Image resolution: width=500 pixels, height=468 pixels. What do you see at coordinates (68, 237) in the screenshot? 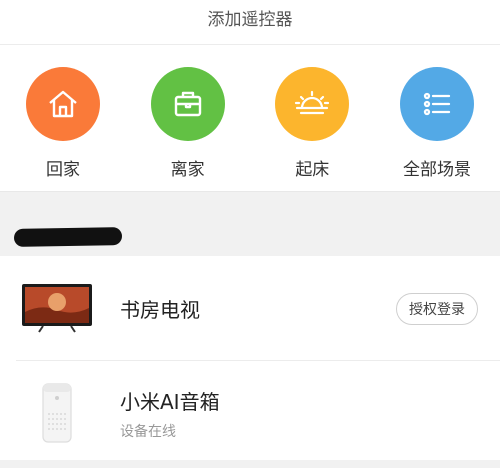
I see `redacted-section-title` at bounding box center [68, 237].